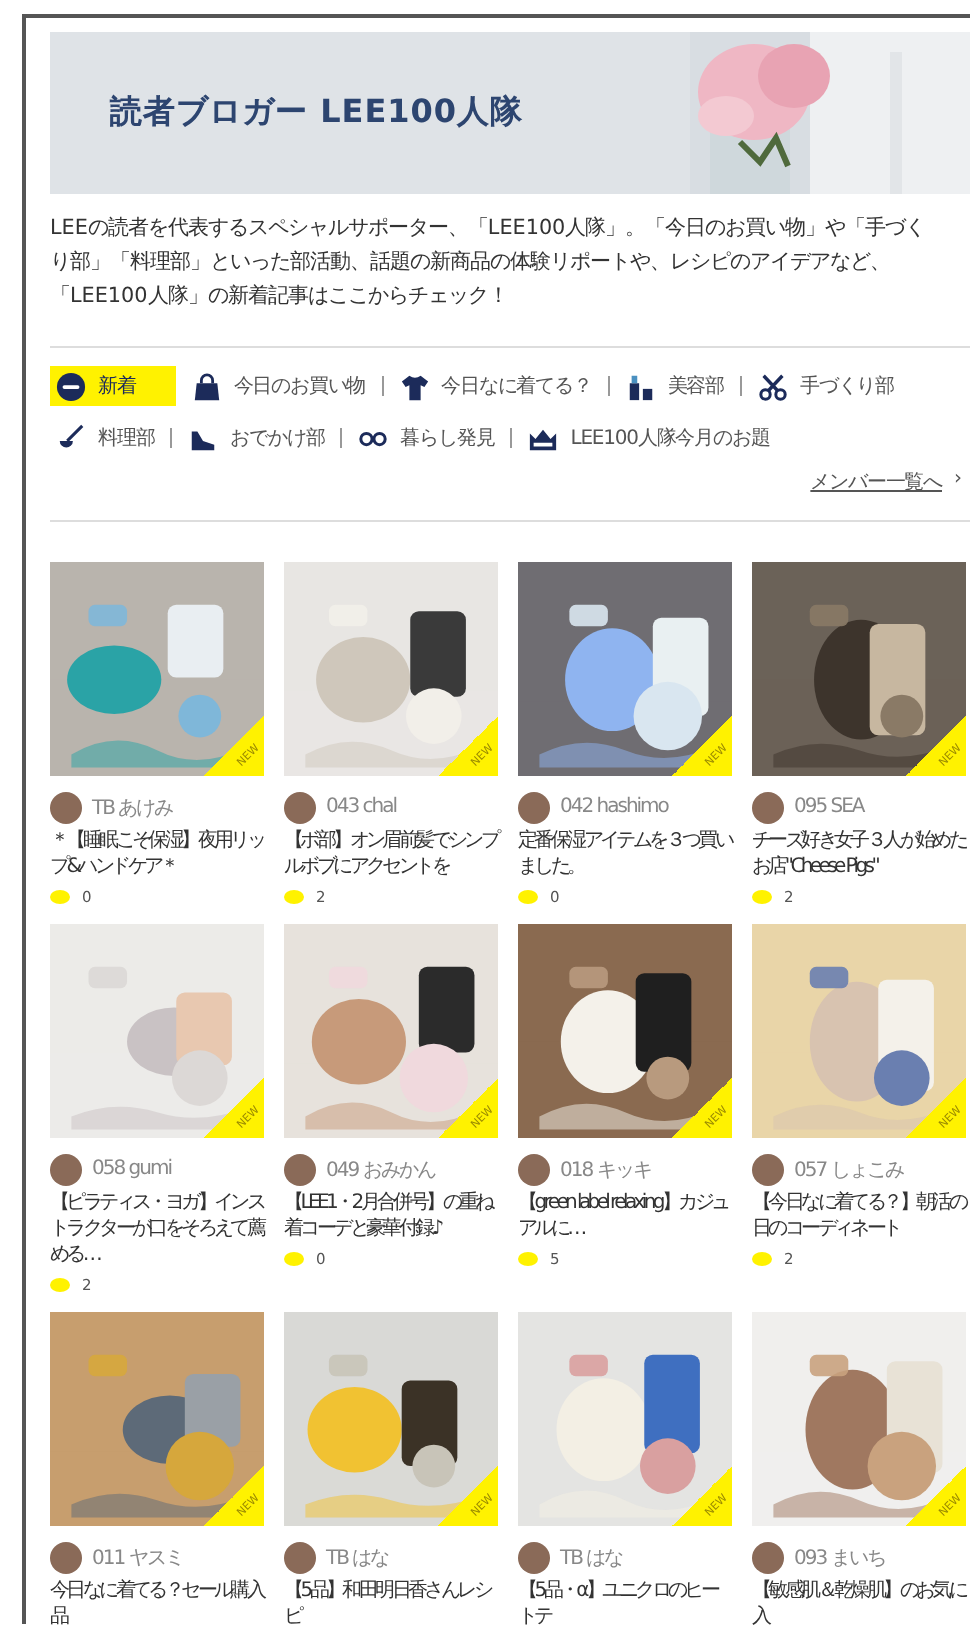 The height and width of the screenshot is (1638, 970). What do you see at coordinates (625, 1604) in the screenshot?
I see `post-title: 【5品・α】ユニクロのヒートテ` at bounding box center [625, 1604].